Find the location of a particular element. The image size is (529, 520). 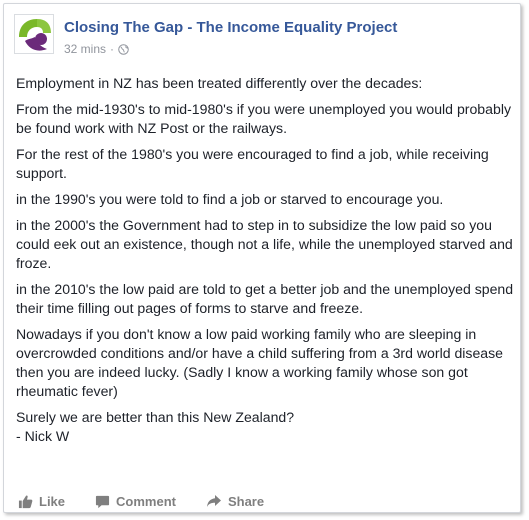

comment-button: Comment is located at coordinates (135, 501).